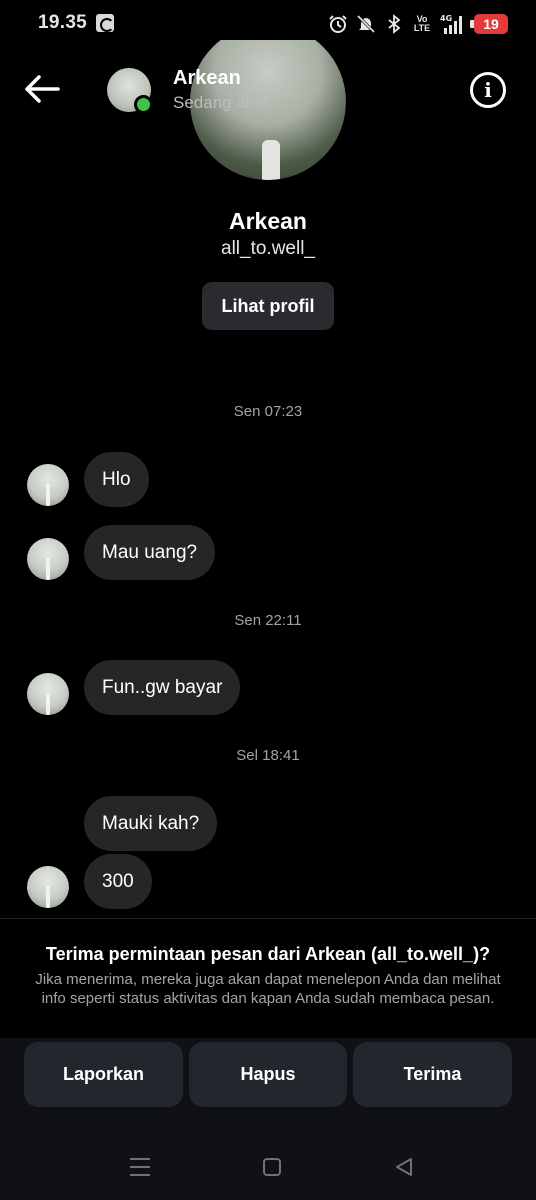  I want to click on chat-timestamp: Sen 22:11, so click(268, 620).